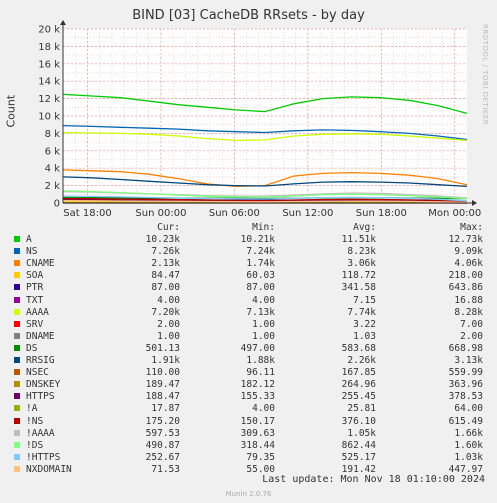  Describe the element at coordinates (162, 433) in the screenshot. I see `legend-cur-value: 597.53` at that location.